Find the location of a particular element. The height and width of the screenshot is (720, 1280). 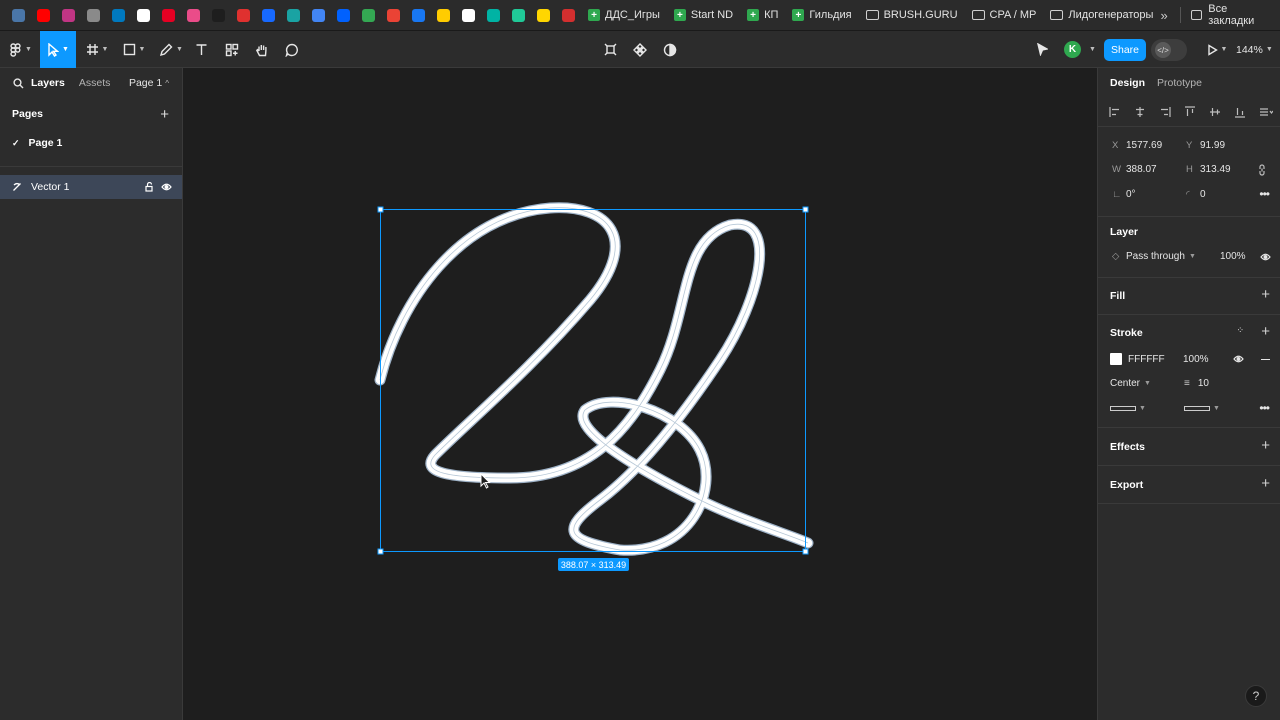

stroke-start-cap-select: ▼ is located at coordinates (1130, 408).